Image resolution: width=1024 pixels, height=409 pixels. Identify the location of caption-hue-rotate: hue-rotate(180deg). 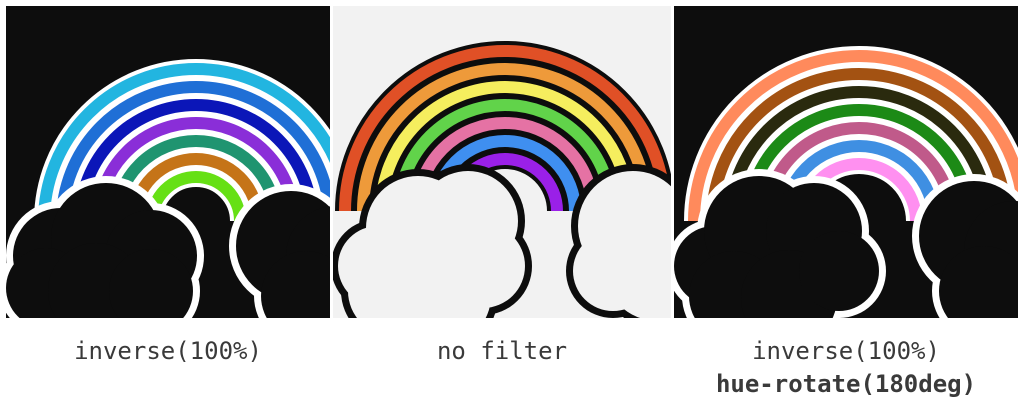
(846, 384).